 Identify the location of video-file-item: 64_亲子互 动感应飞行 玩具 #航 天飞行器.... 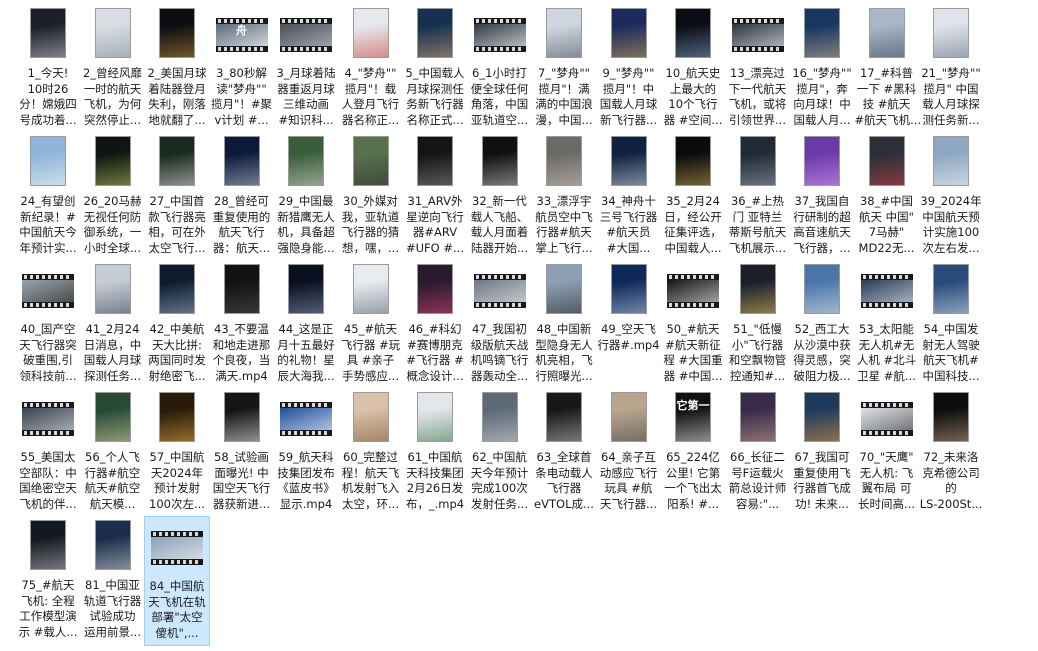
(629, 453).